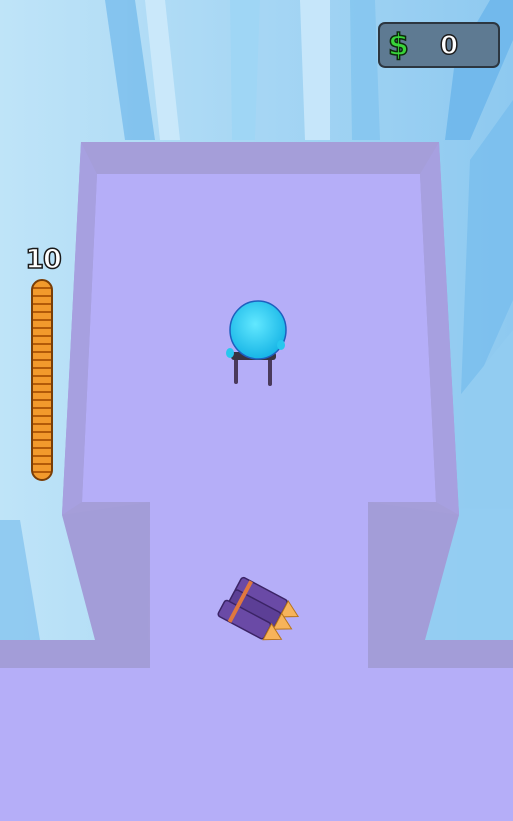  Describe the element at coordinates (75, 655) in the screenshot. I see `bottom-ledge-left` at that location.